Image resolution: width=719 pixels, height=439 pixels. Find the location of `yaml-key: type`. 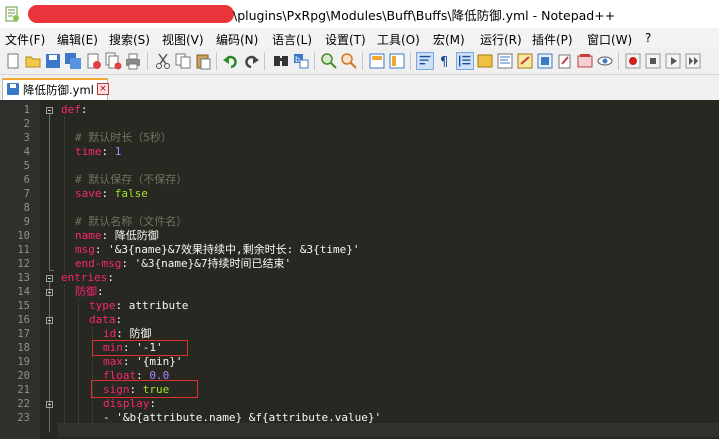

yaml-key: type is located at coordinates (102, 305).